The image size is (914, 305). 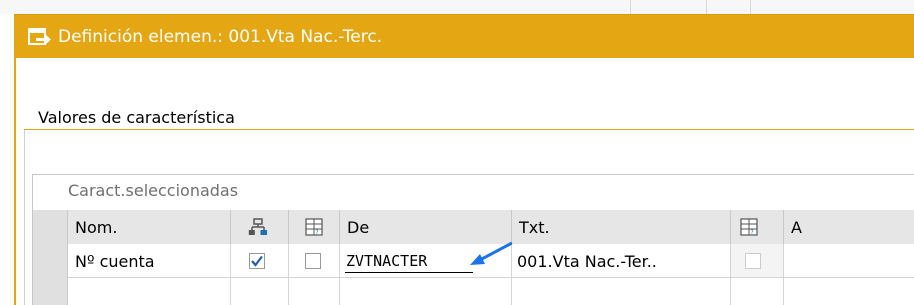 What do you see at coordinates (15, 181) in the screenshot?
I see `window-left-border` at bounding box center [15, 181].